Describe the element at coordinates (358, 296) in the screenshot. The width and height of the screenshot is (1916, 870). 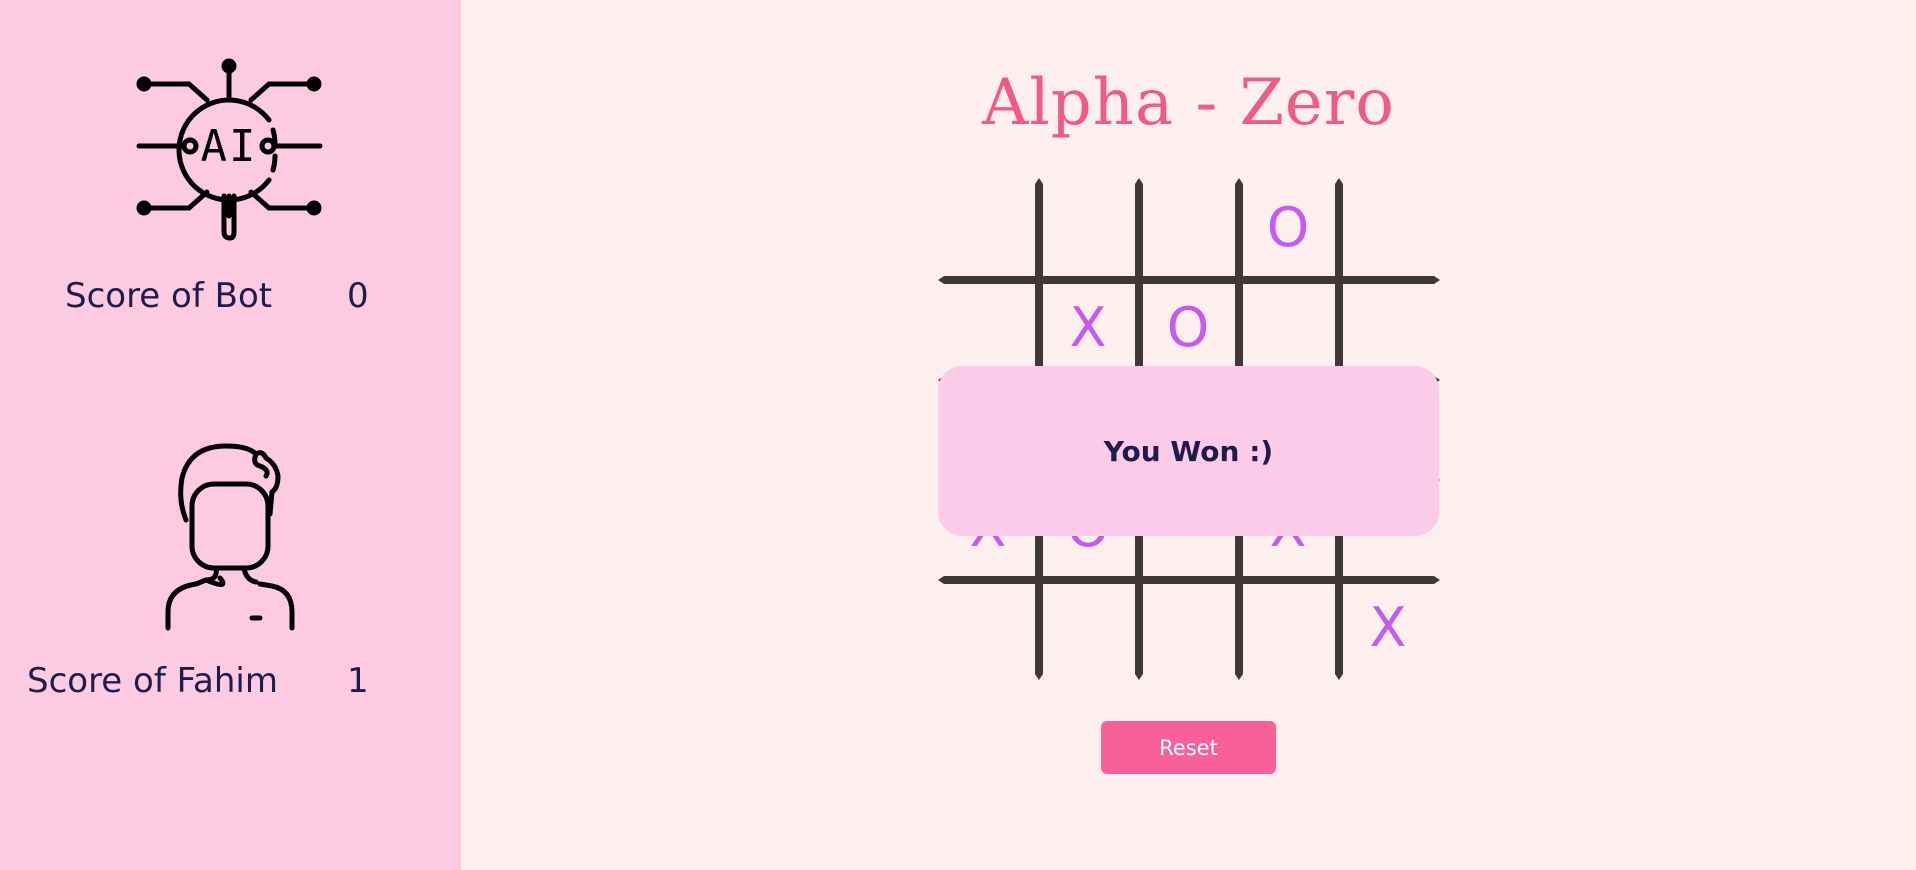
I see `bot-score-value: 0` at that location.